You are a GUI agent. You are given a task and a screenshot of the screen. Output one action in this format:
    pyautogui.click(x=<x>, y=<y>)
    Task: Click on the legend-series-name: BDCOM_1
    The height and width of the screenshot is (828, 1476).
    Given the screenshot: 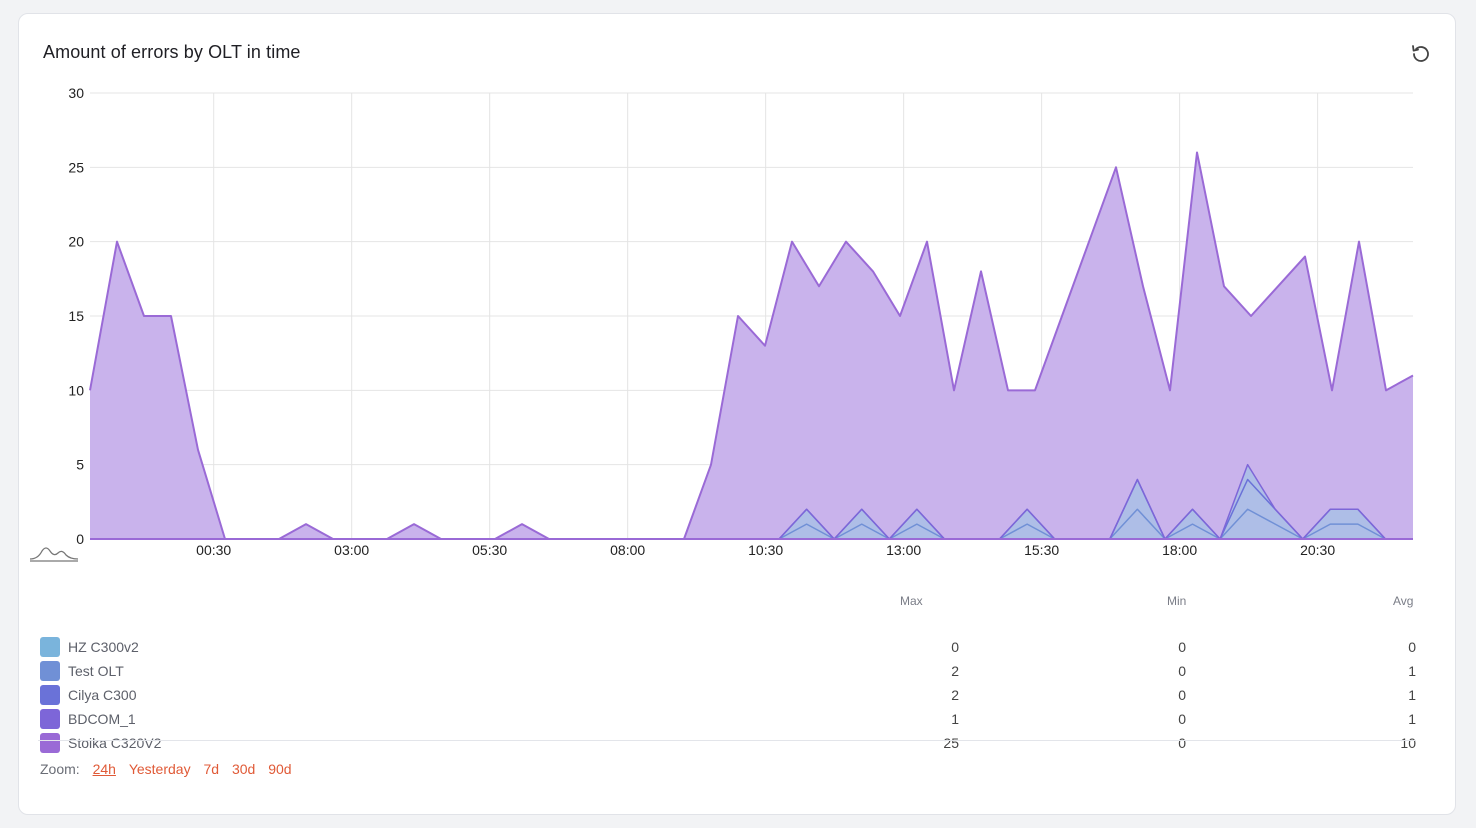 What is the action you would take?
    pyautogui.click(x=102, y=719)
    